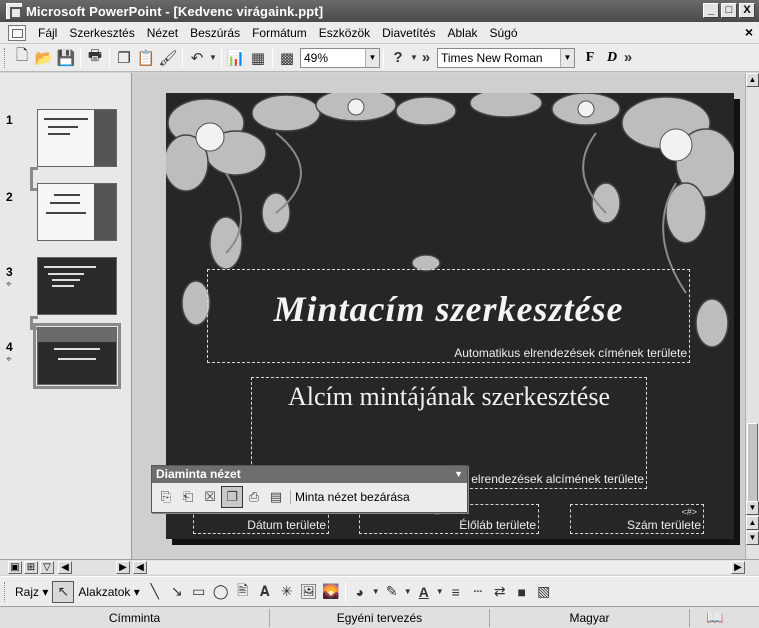 The height and width of the screenshot is (628, 759). What do you see at coordinates (162, 33) in the screenshot?
I see `menu-view: Nézet` at bounding box center [162, 33].